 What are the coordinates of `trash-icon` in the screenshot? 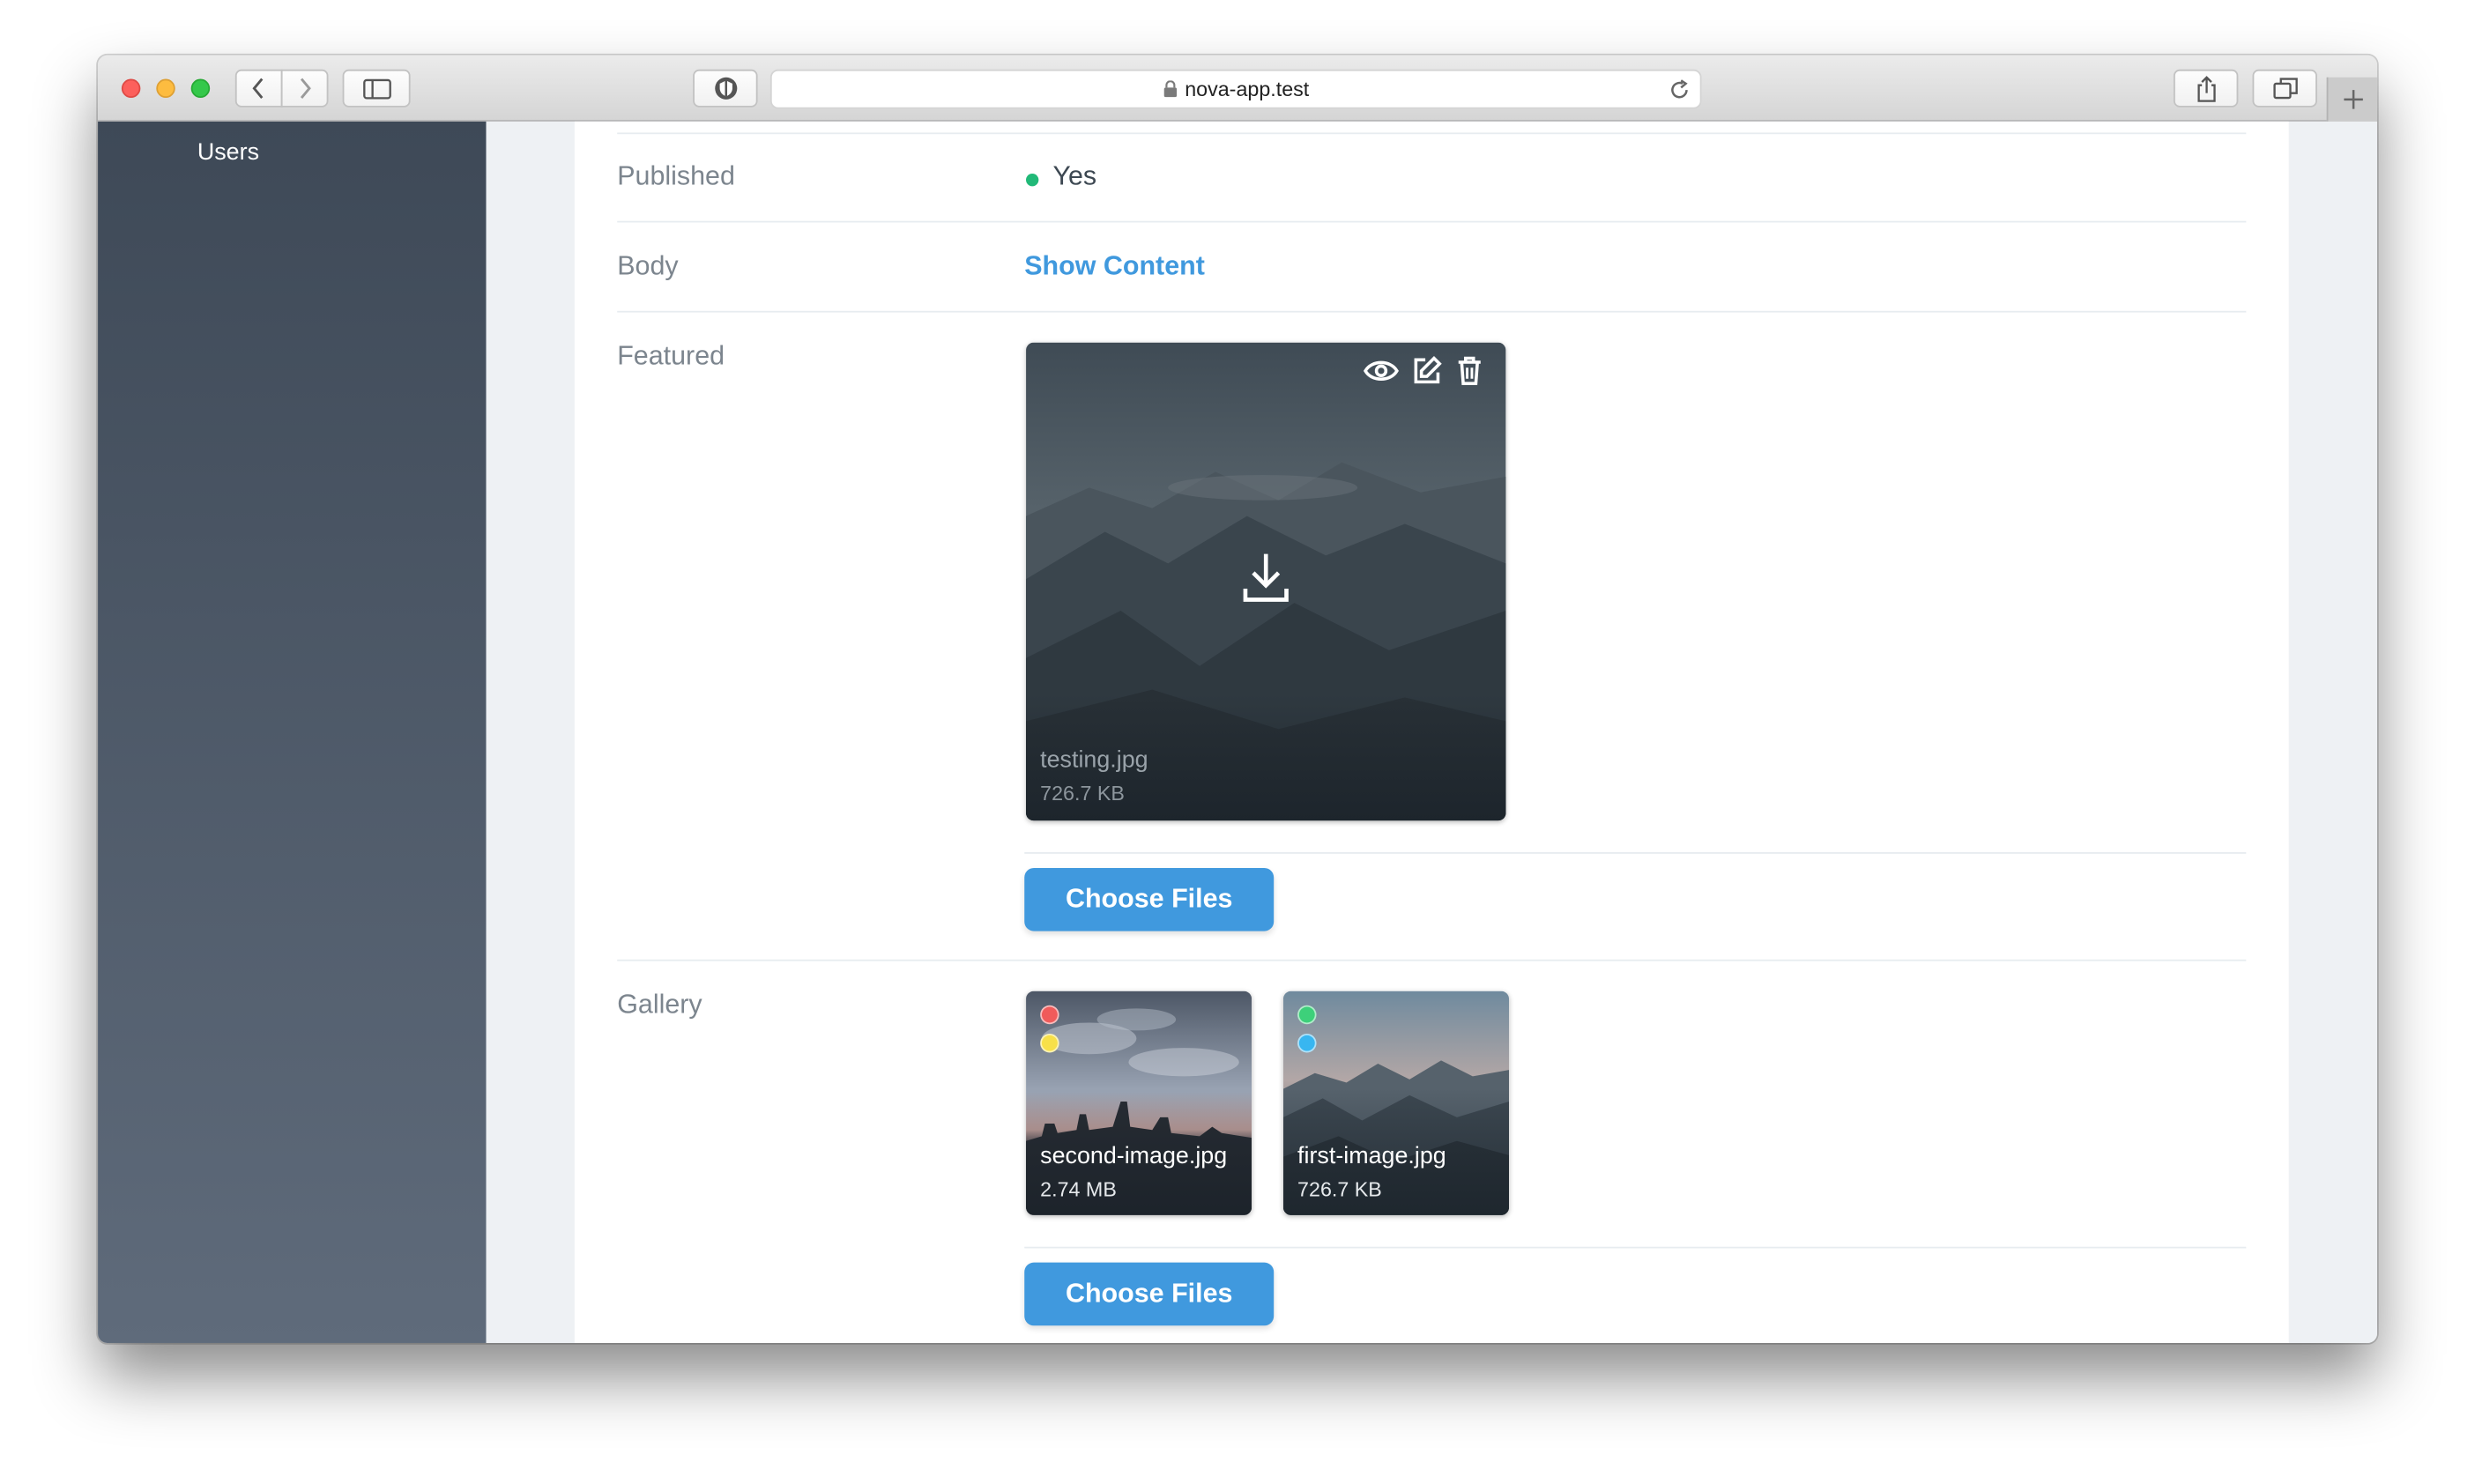 It's located at (1469, 371).